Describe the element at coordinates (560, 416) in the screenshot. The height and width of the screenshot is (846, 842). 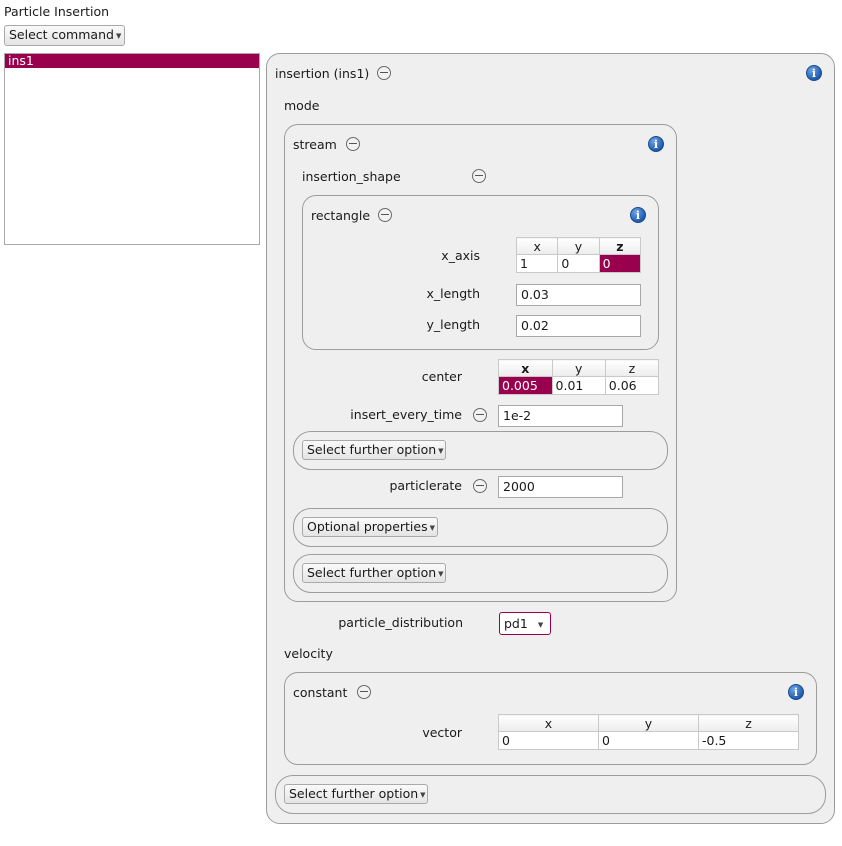
I see `insert-every-time-field: 1e-2` at that location.